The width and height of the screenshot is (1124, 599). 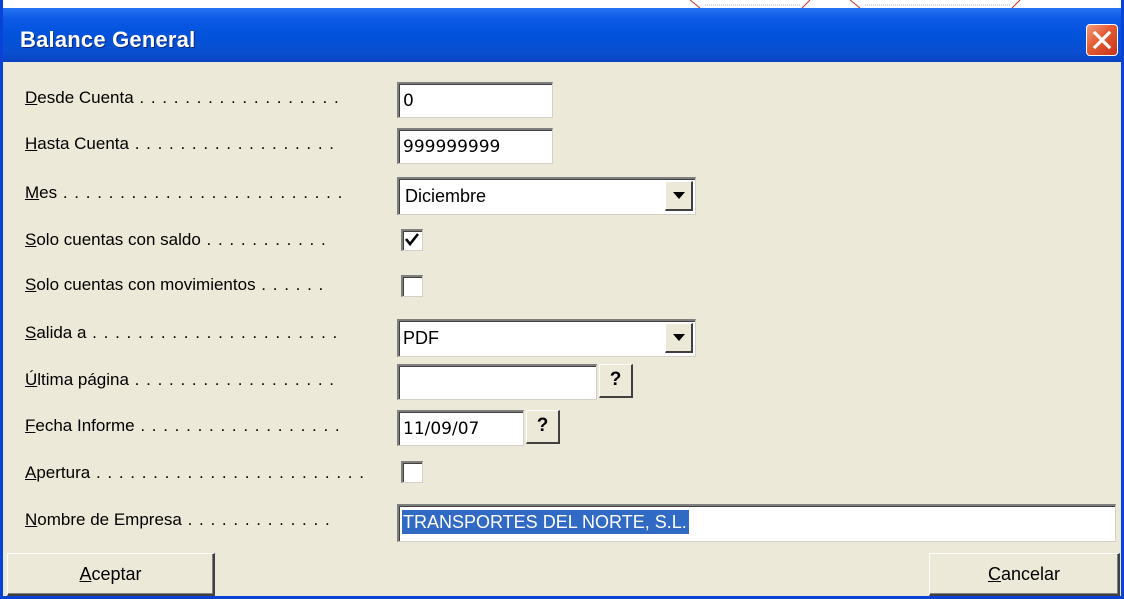 I want to click on ultima-pagina-input, so click(x=497, y=382).